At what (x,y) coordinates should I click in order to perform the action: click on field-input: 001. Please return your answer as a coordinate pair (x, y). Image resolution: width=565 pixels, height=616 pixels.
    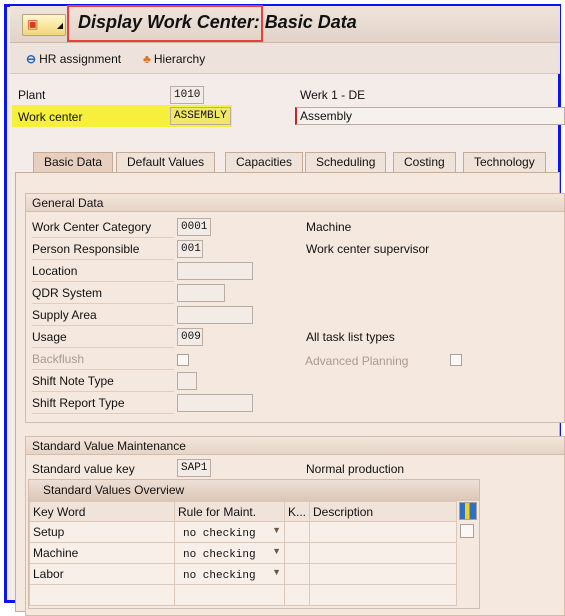
    Looking at the image, I should click on (190, 249).